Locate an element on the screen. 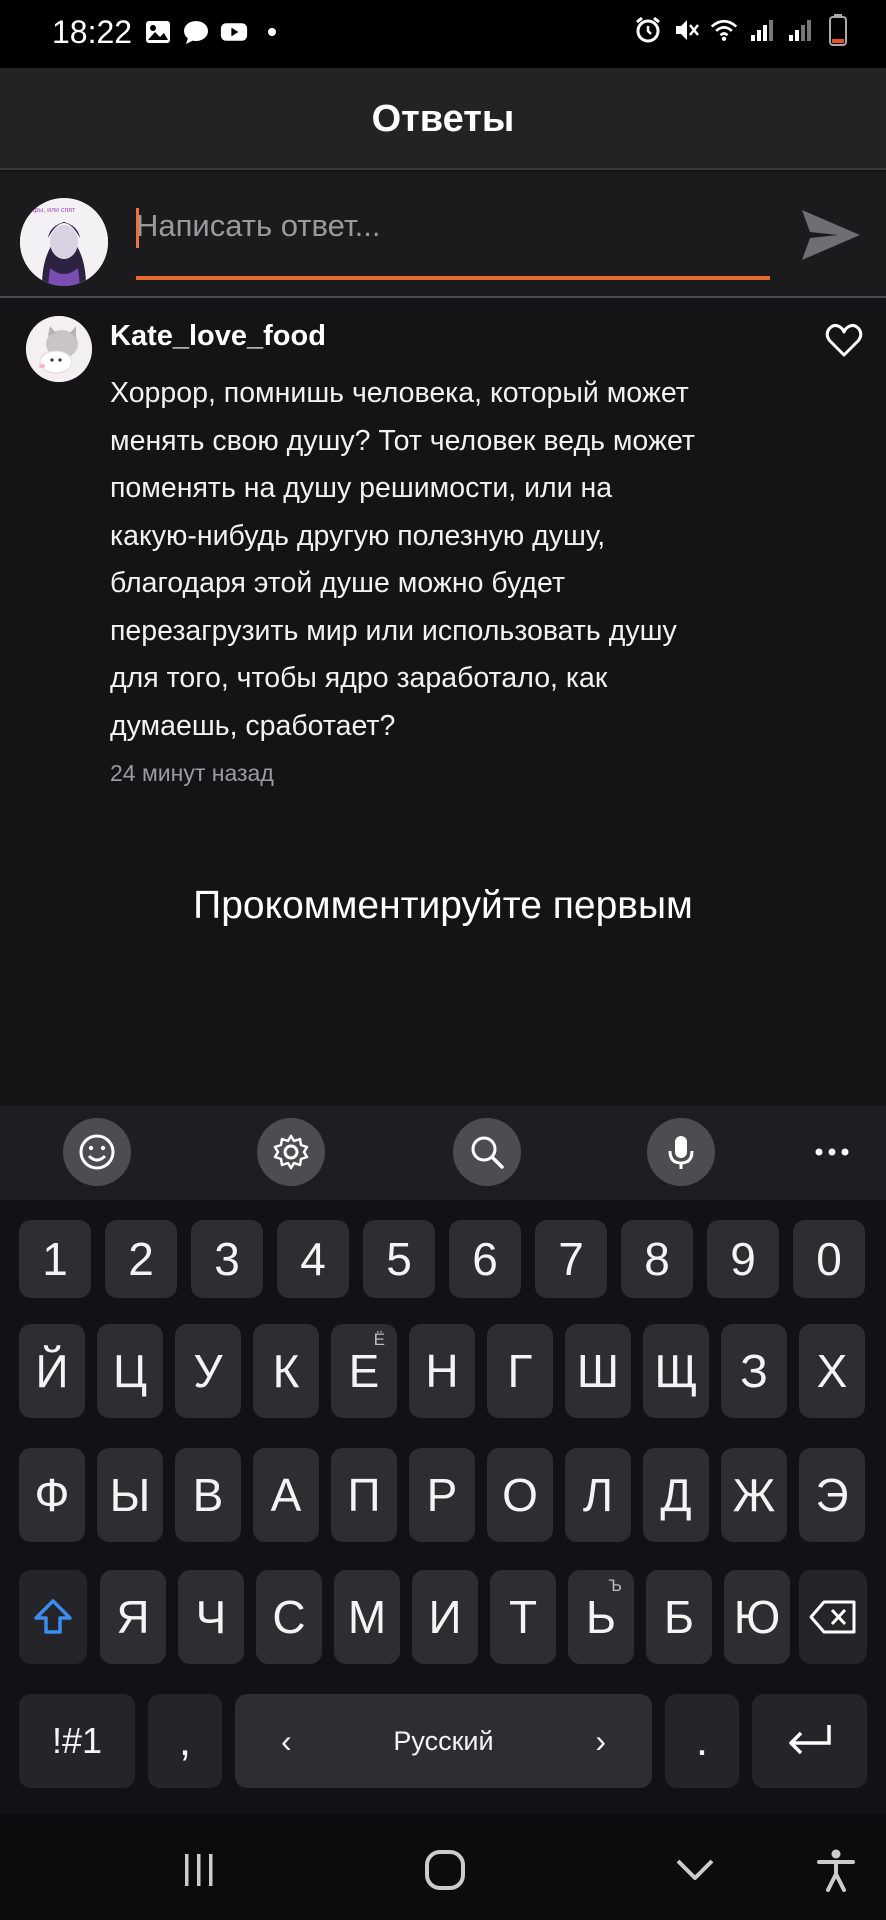  key-letter: А is located at coordinates (286, 1495).